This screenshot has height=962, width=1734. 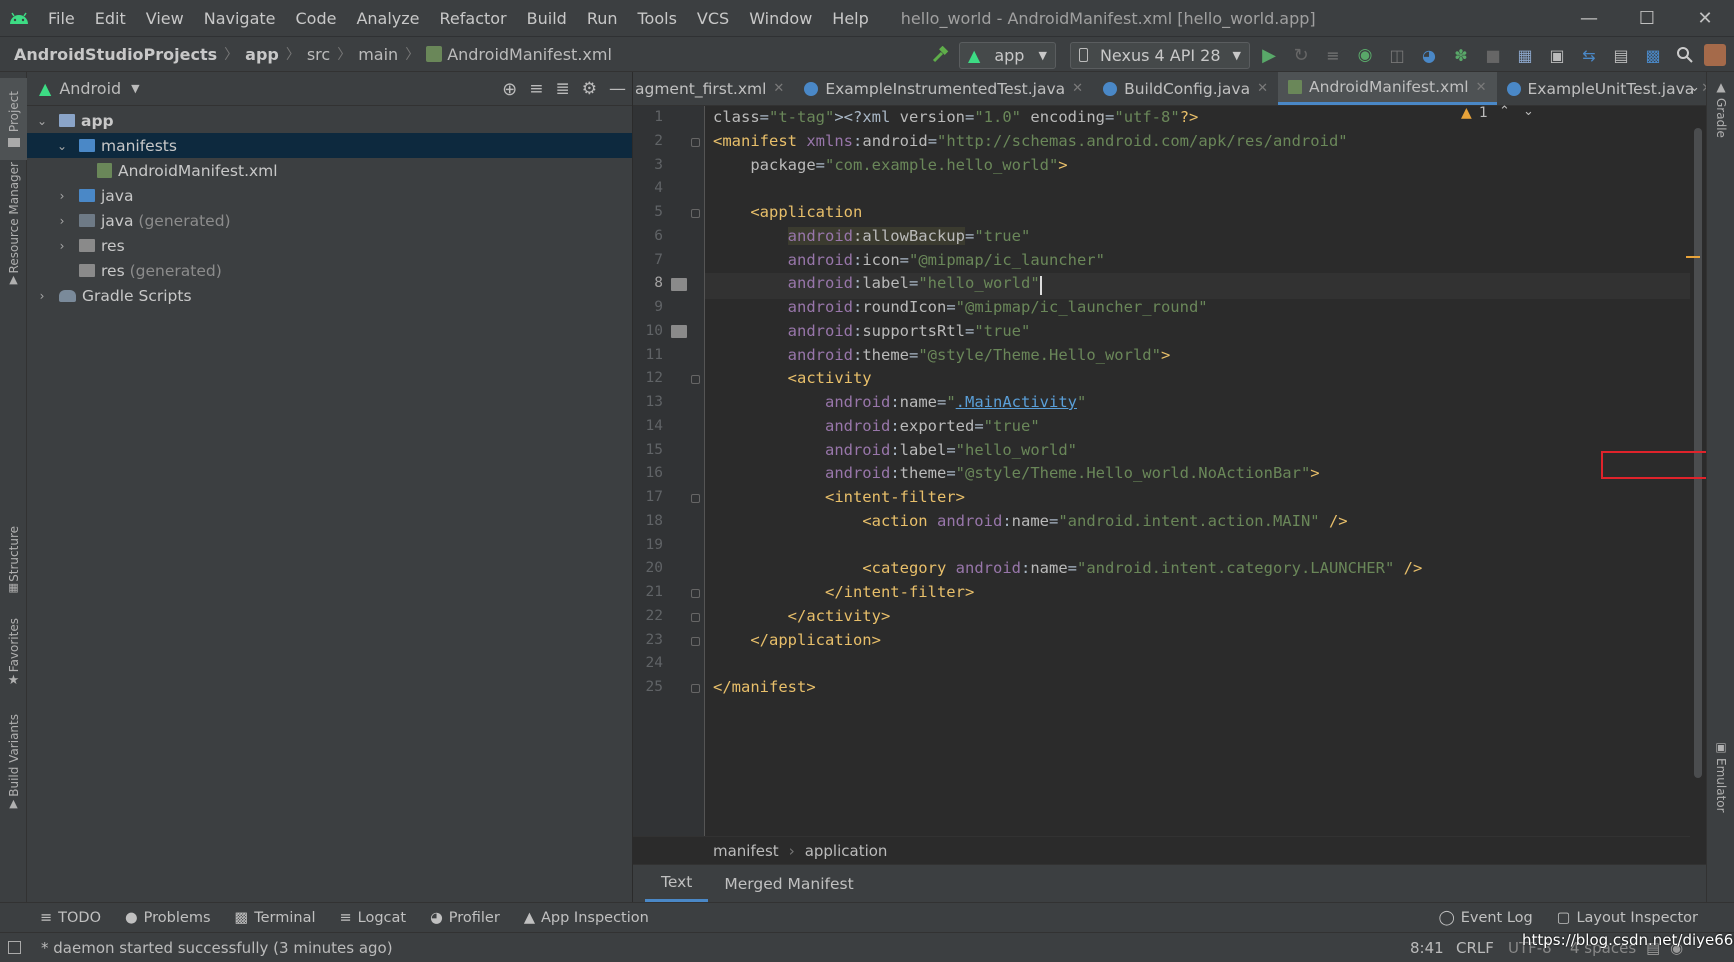 What do you see at coordinates (617, 89) in the screenshot?
I see `hide-panel-icon: —` at bounding box center [617, 89].